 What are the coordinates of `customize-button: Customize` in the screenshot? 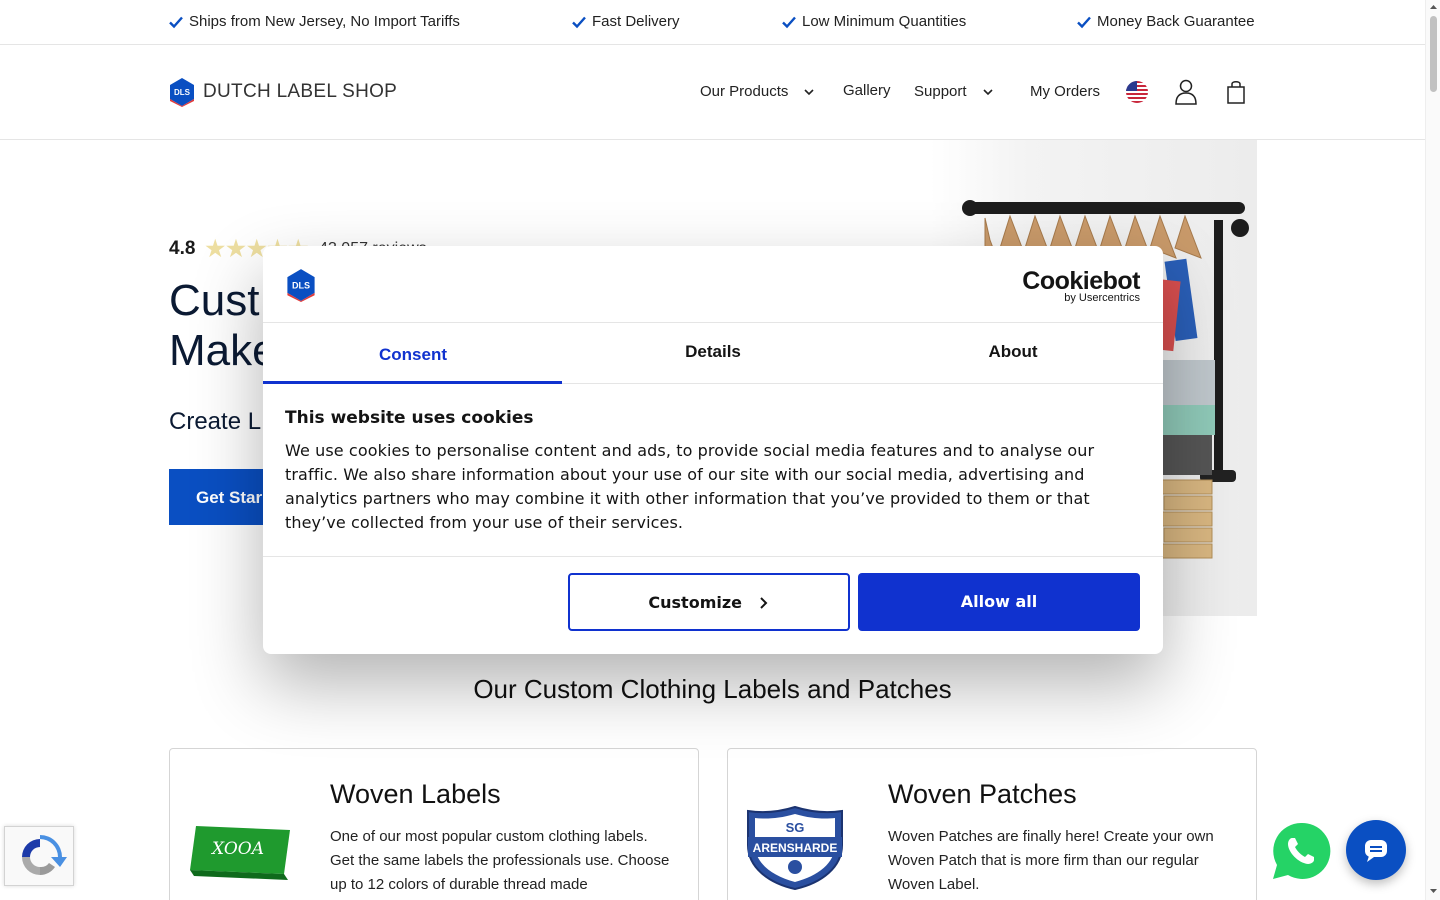 It's located at (709, 602).